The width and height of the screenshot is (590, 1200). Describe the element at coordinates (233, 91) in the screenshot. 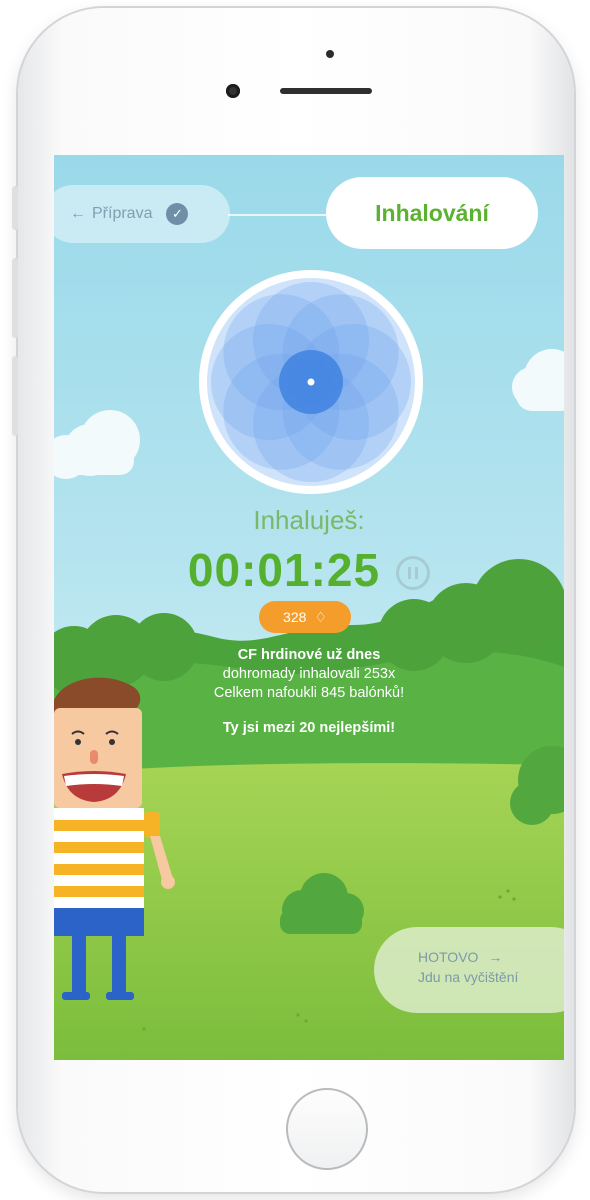

I see `front-camera` at that location.